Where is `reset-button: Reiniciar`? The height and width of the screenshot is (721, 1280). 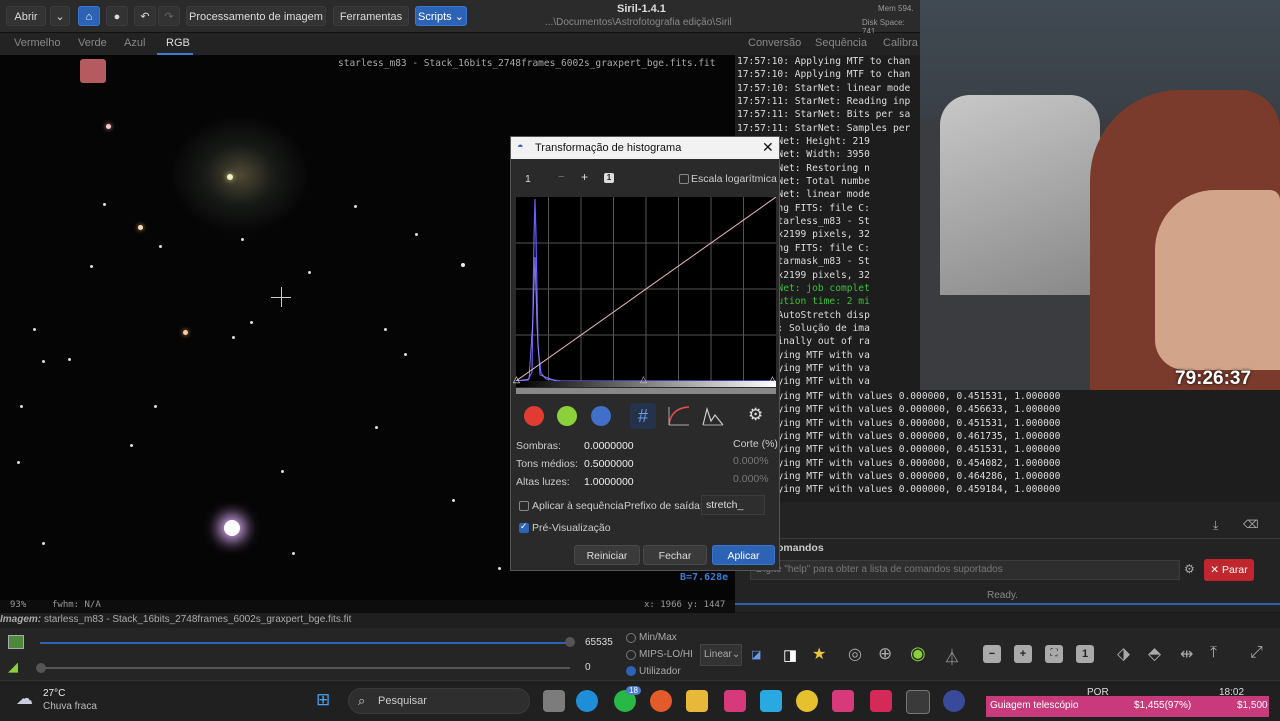 reset-button: Reiniciar is located at coordinates (607, 555).